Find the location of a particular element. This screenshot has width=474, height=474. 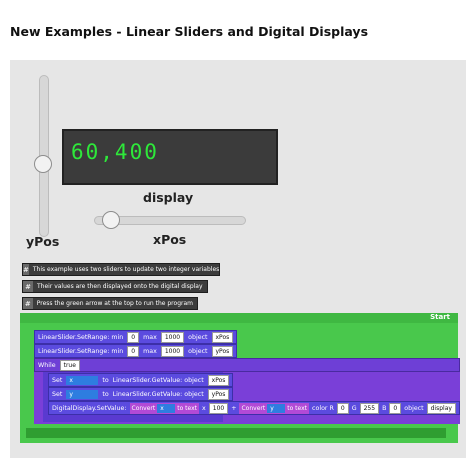

setvalue-fn-label: DigitalDisplay.SetValue: is located at coordinates (89, 408).